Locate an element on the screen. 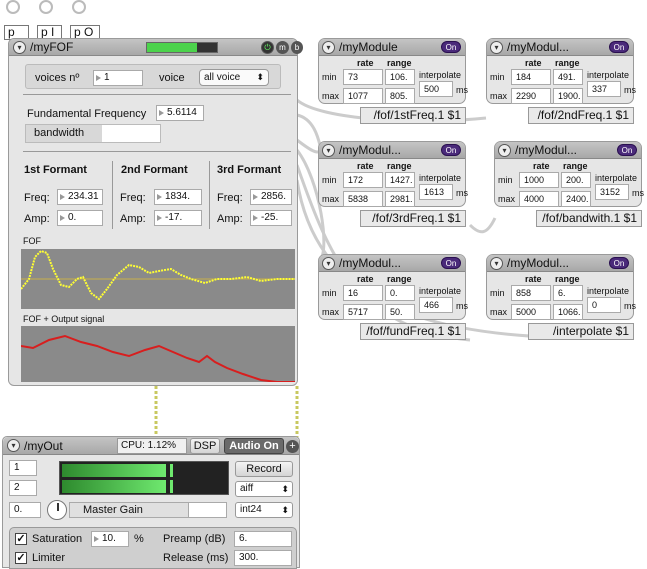 The height and width of the screenshot is (569, 647). formant1-title: 1st Formant is located at coordinates (55, 170).